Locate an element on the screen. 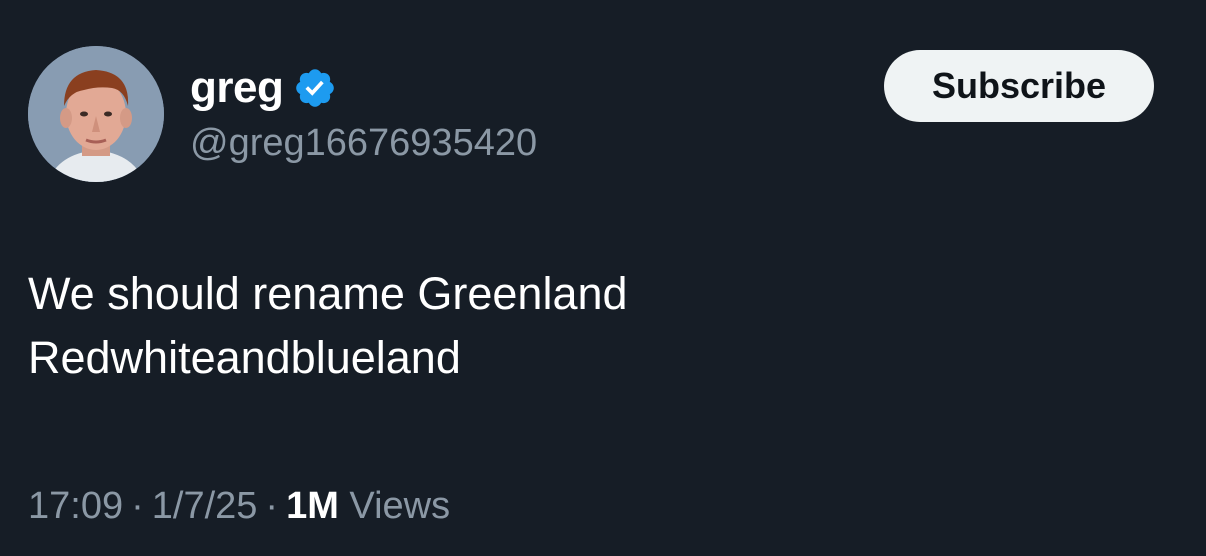 This screenshot has height=556, width=1206. subscribe-button: Subscribe is located at coordinates (1019, 86).